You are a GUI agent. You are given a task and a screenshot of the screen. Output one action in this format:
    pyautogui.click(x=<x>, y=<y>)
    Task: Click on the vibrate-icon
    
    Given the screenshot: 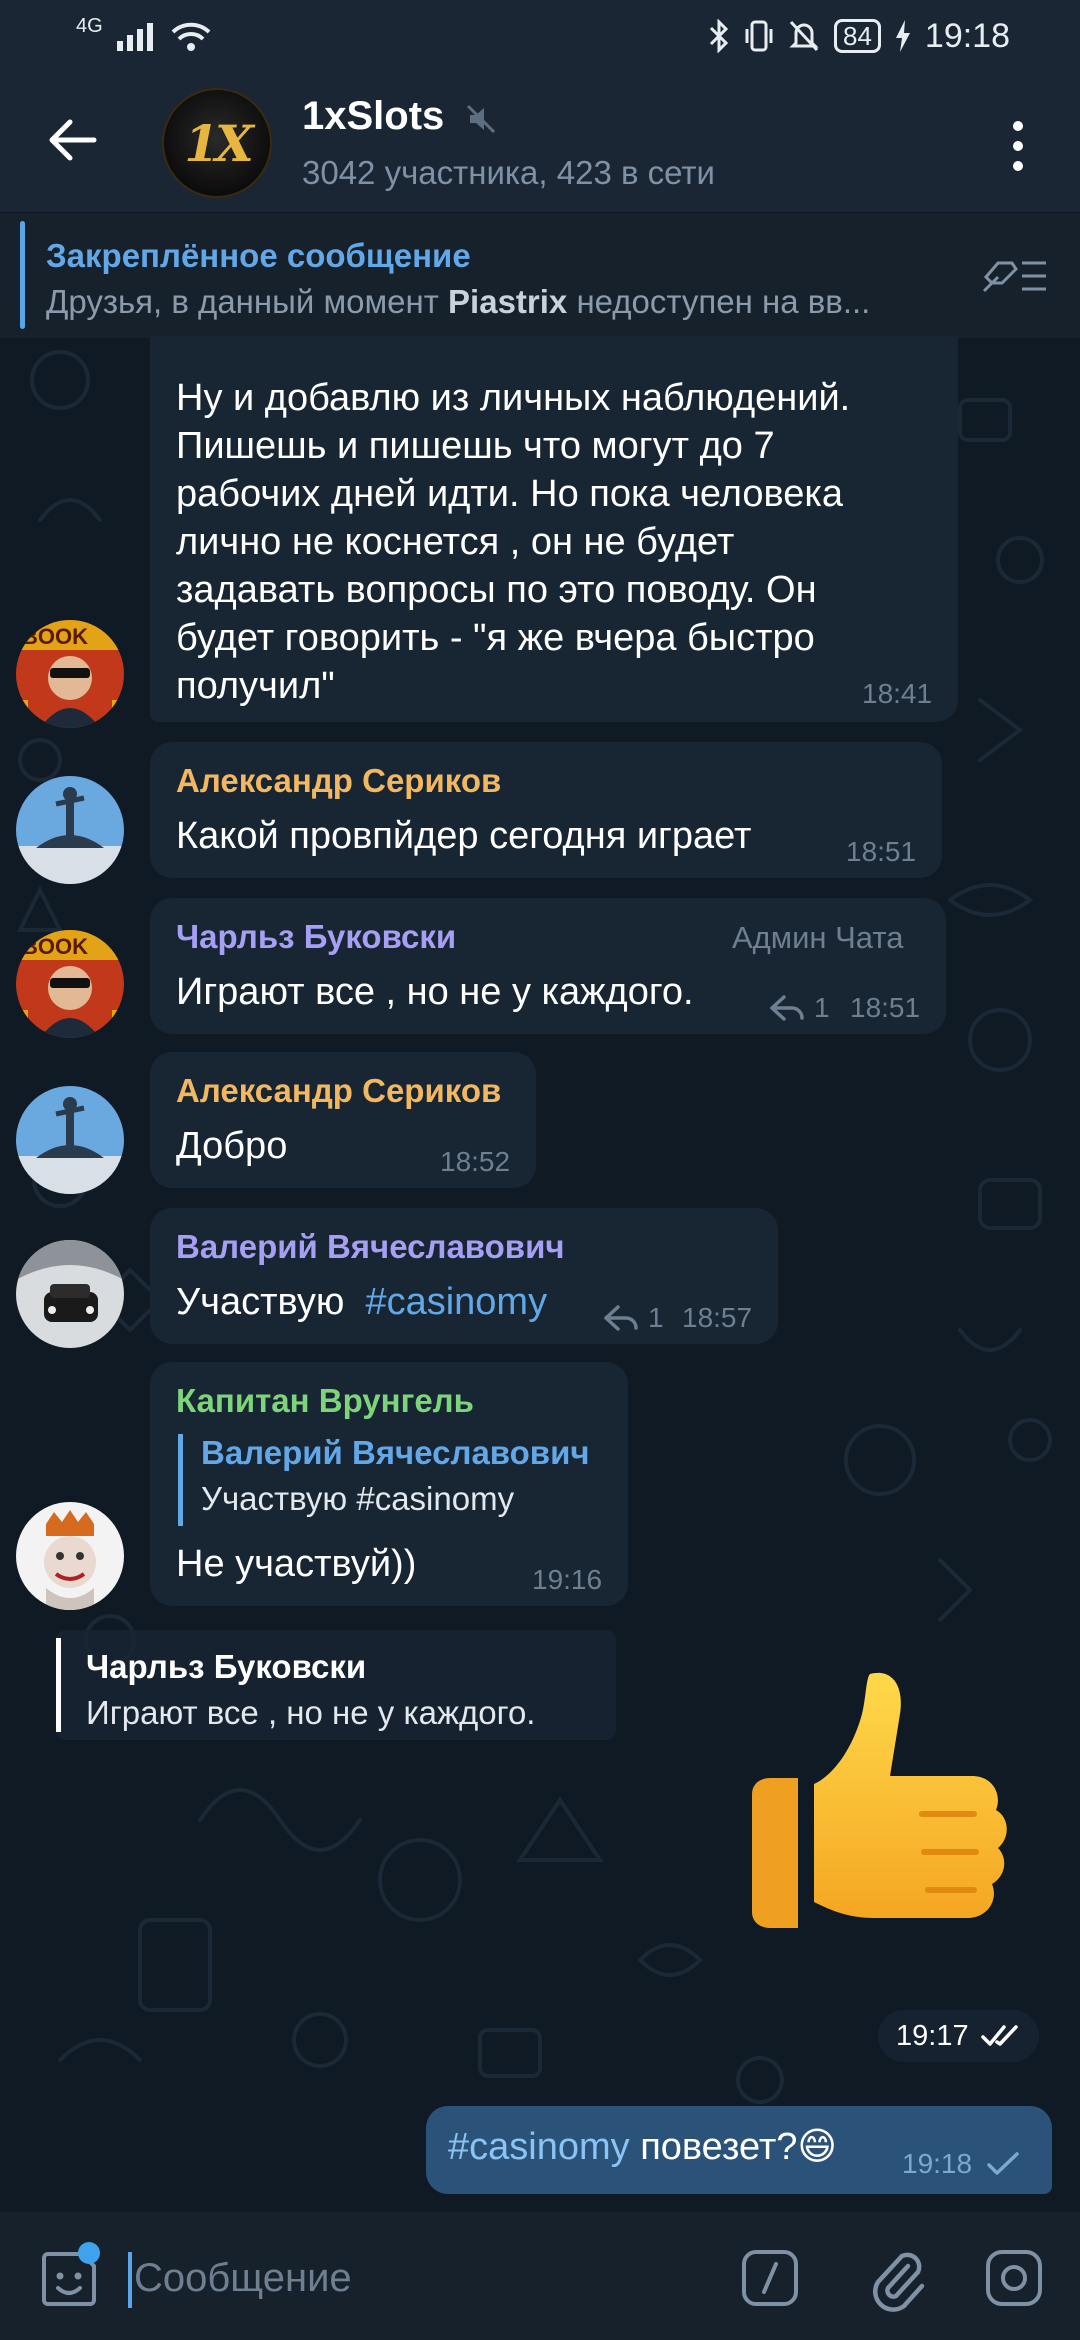 What is the action you would take?
    pyautogui.click(x=759, y=36)
    